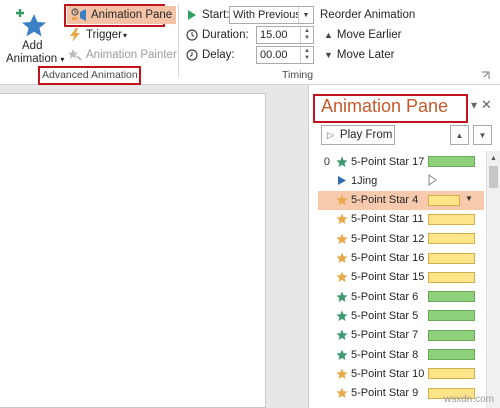  Describe the element at coordinates (330, 134) in the screenshot. I see `play-icon: ▷` at that location.